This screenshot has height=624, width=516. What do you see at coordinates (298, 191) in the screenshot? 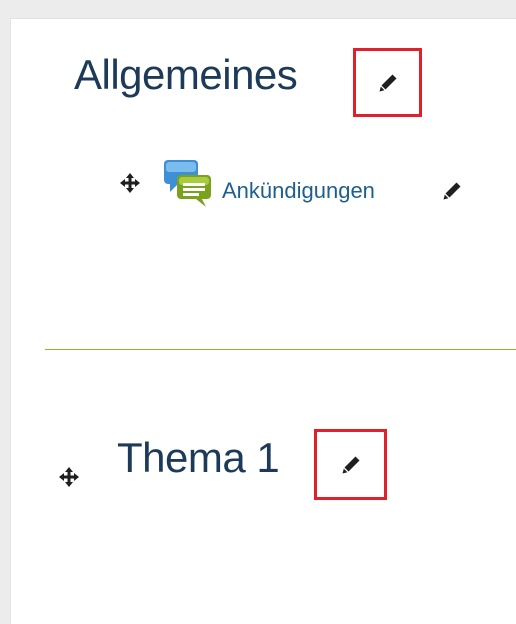
I see `activity-link-ankuendigungen: Ankündigungen` at bounding box center [298, 191].